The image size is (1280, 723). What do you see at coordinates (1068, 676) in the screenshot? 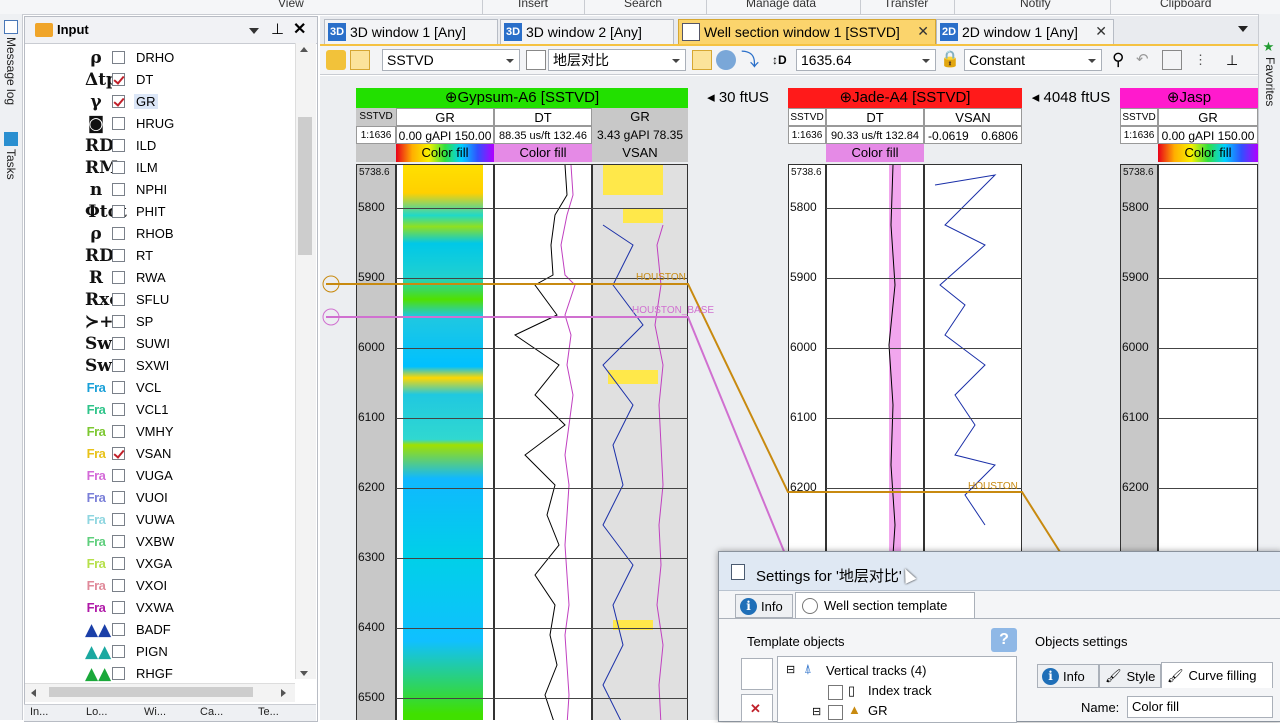
I see `settings-tab-info: i Info` at bounding box center [1068, 676].